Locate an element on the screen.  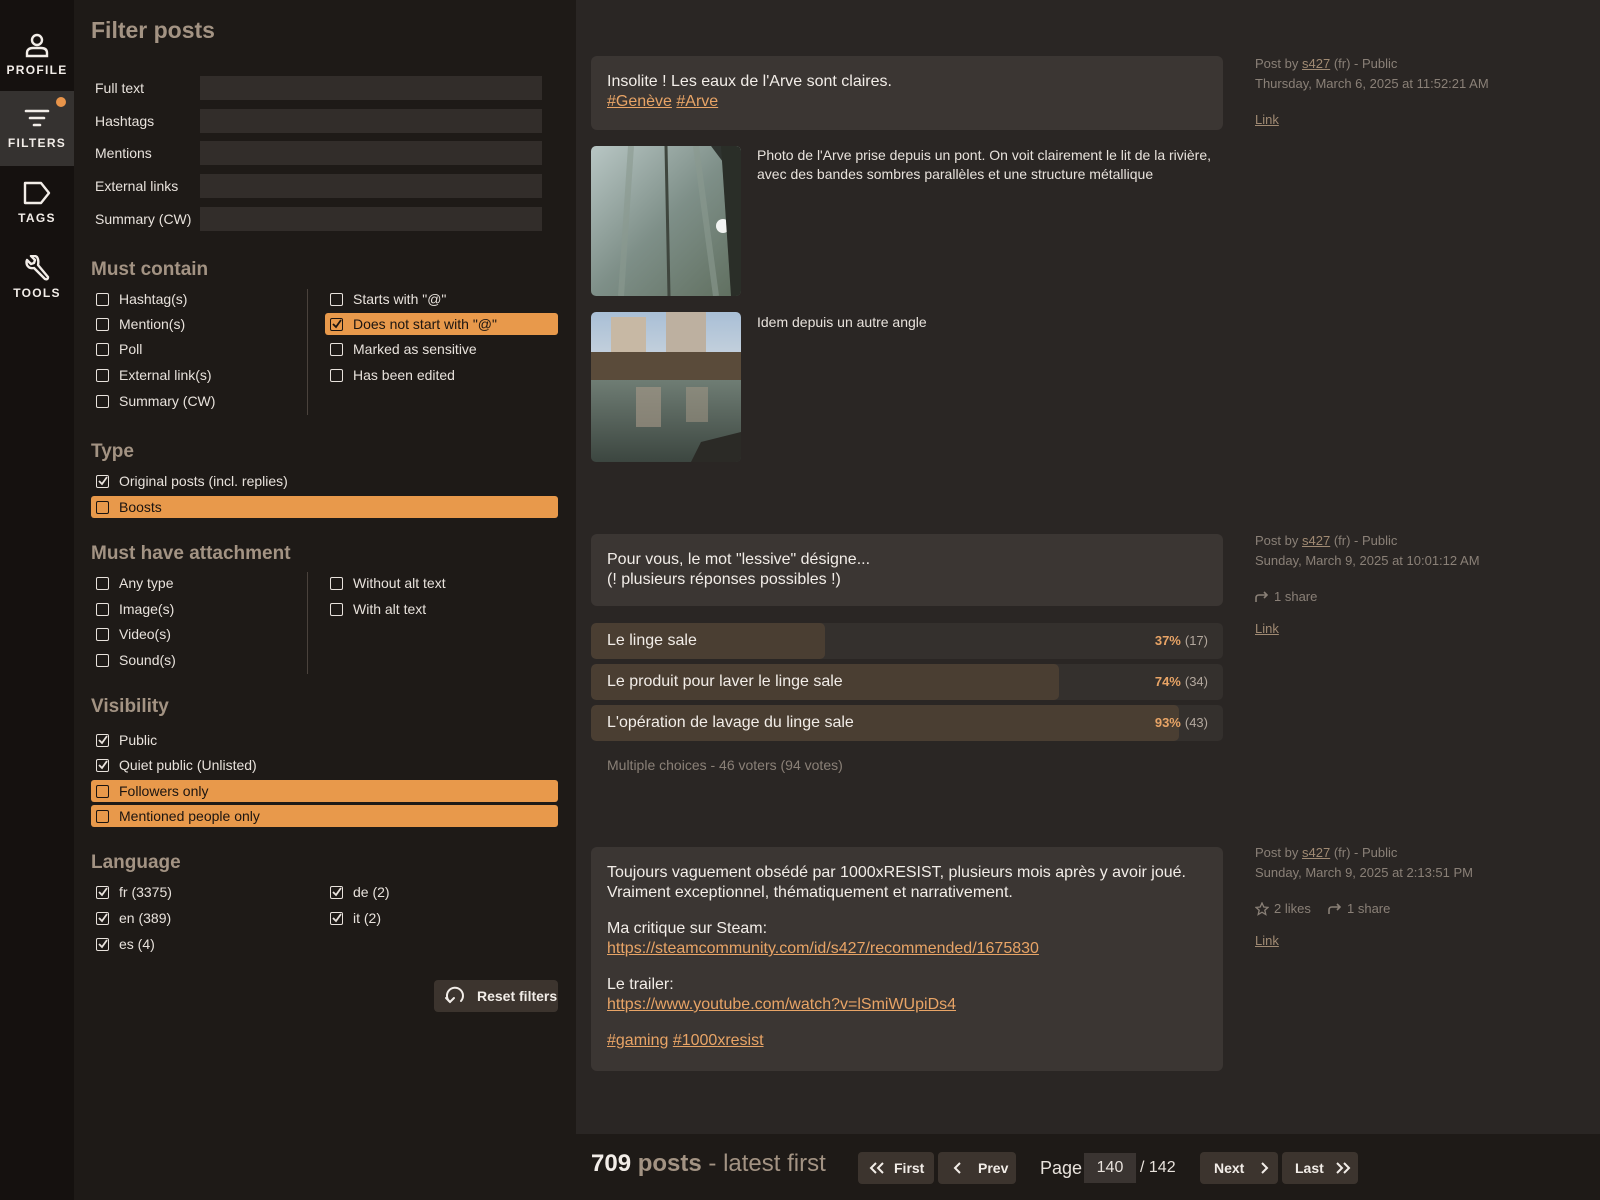
mentions-input is located at coordinates (371, 153).